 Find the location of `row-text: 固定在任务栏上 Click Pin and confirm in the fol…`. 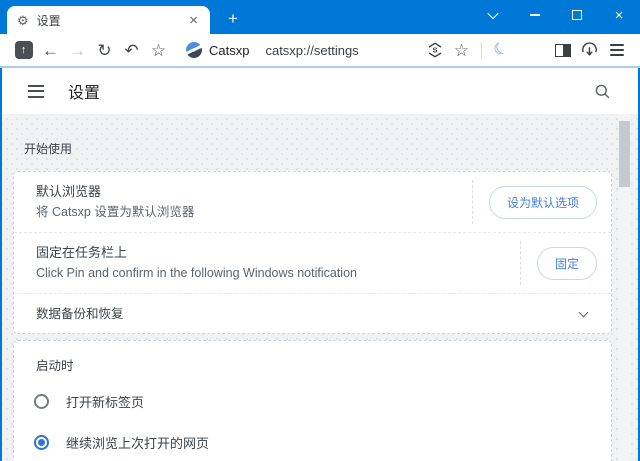

row-text: 固定在任务栏上 Click Pin and confirm in the fol… is located at coordinates (191, 263).